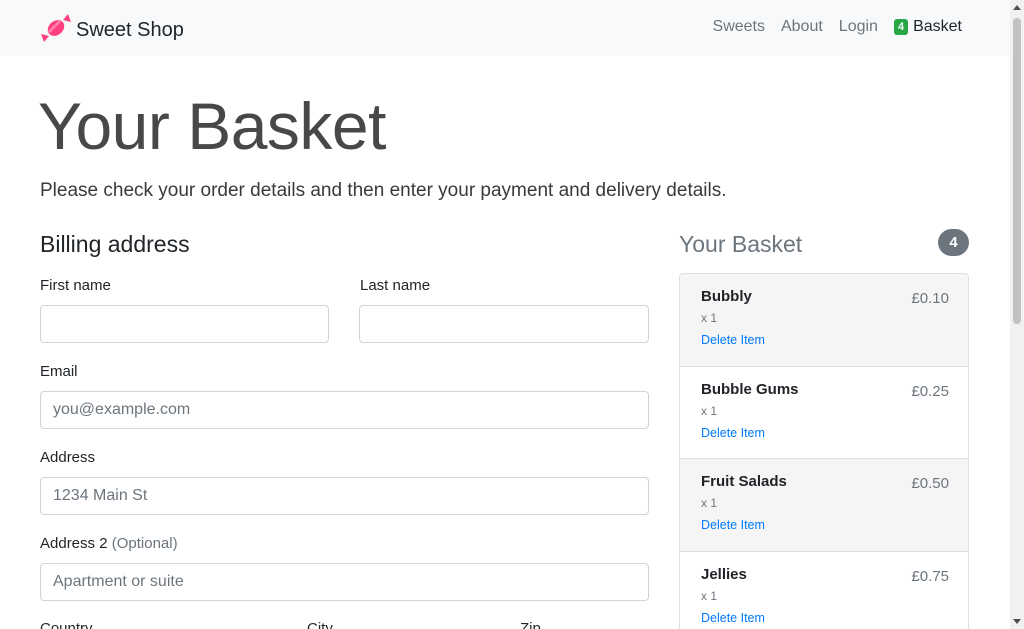 The width and height of the screenshot is (1024, 629). I want to click on item-price: £0.75, so click(930, 576).